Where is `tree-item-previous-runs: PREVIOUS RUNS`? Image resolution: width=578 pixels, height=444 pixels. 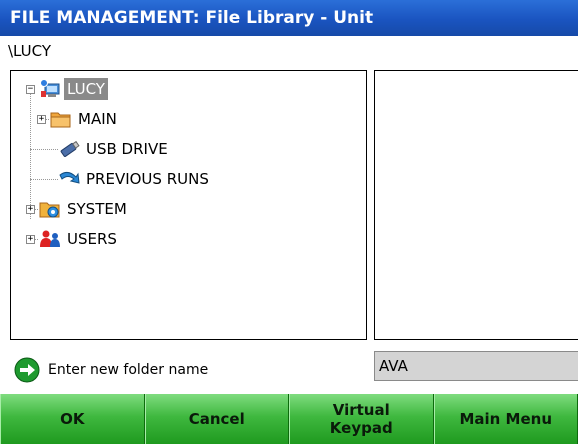 tree-item-previous-runs: PREVIOUS RUNS is located at coordinates (135, 179).